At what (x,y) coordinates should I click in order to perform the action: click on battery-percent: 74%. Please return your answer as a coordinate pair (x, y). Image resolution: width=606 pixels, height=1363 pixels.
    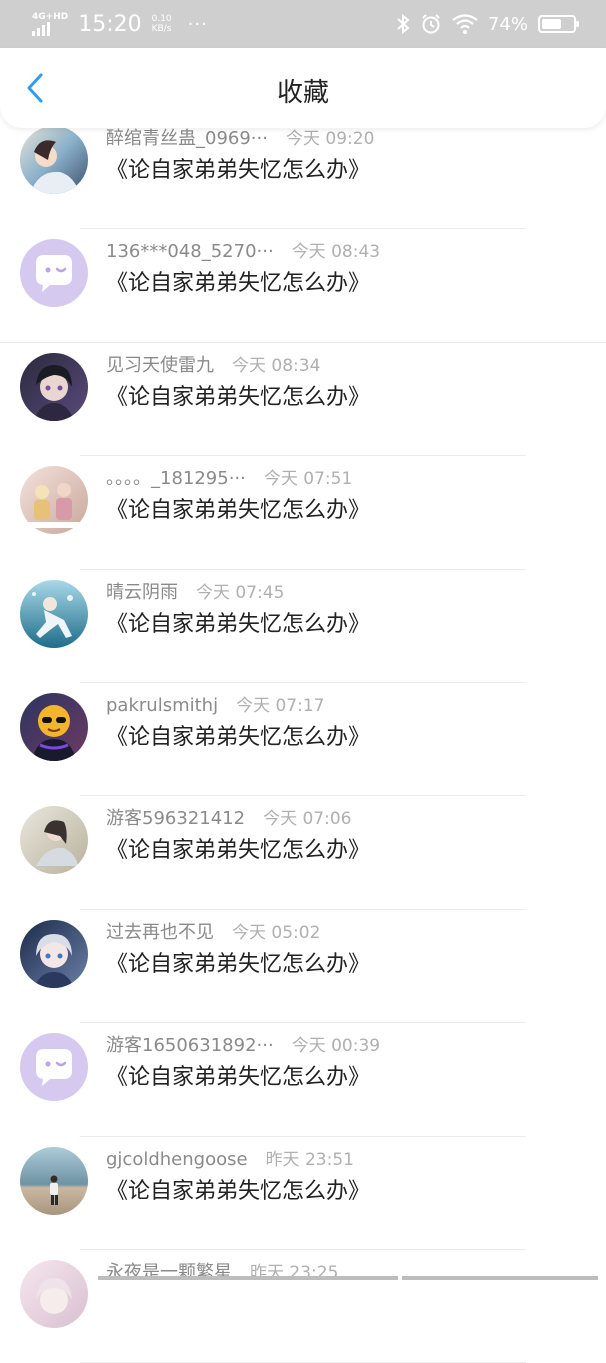
    Looking at the image, I should click on (507, 24).